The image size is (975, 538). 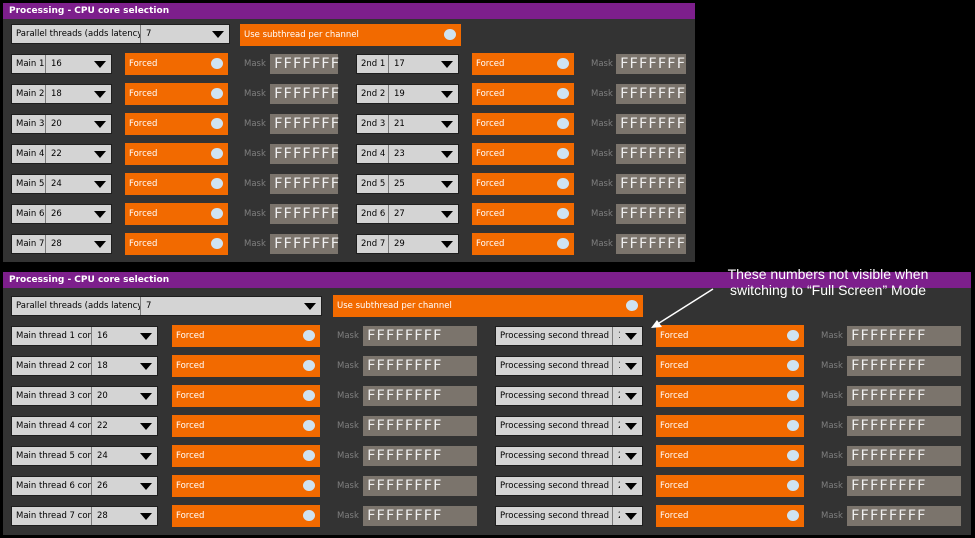 I want to click on second-thread-combo: 2nd 5 25, so click(x=407, y=184).